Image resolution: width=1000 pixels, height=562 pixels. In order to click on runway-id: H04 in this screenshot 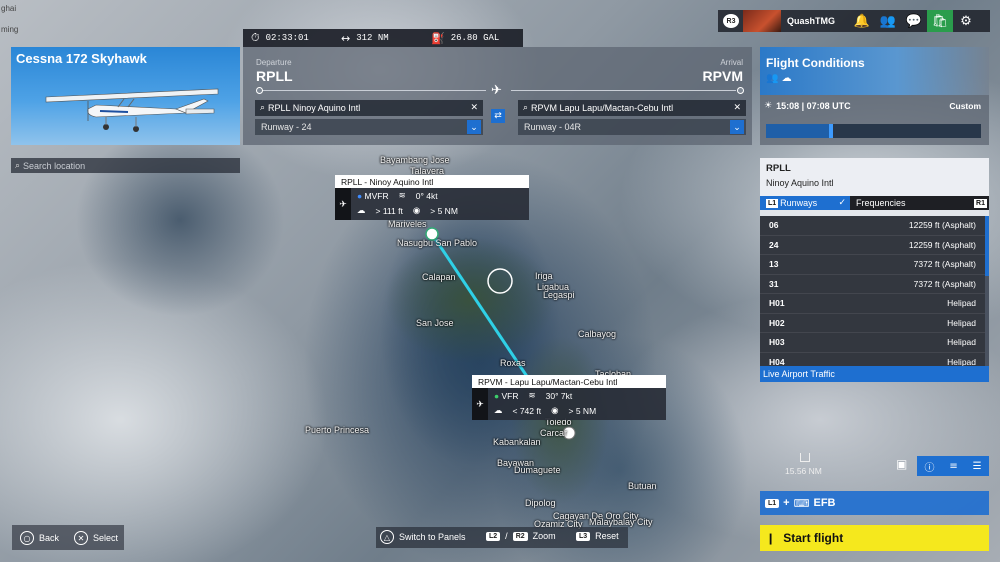, I will do `click(777, 361)`.